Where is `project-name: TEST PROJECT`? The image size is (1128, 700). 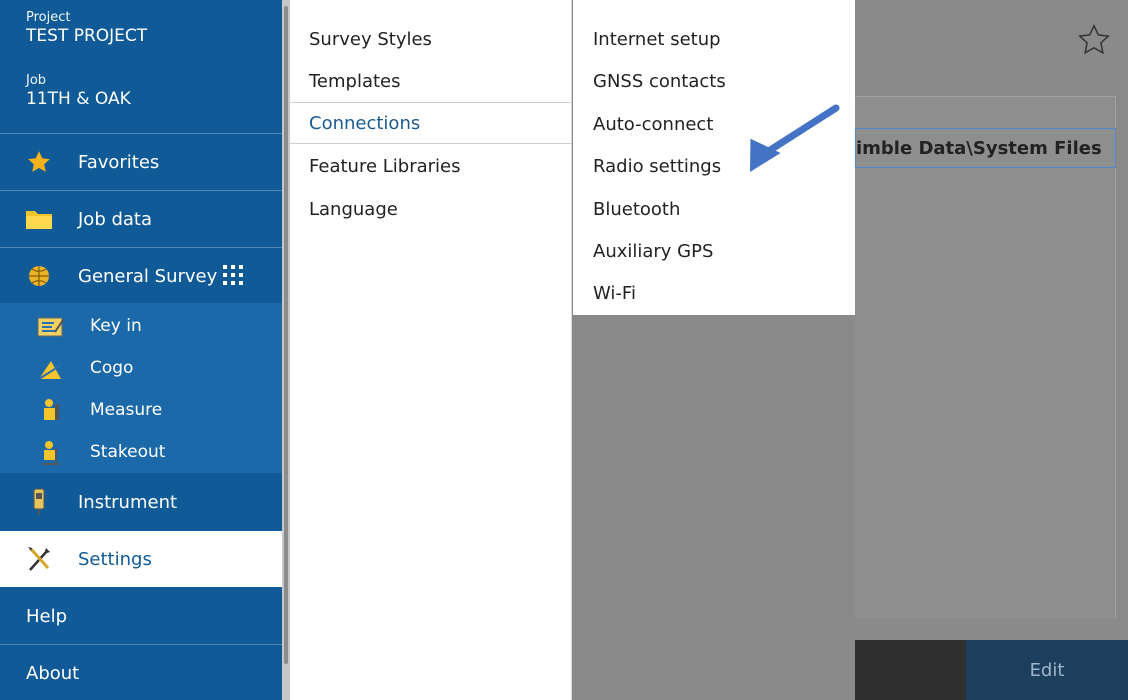 project-name: TEST PROJECT is located at coordinates (87, 36).